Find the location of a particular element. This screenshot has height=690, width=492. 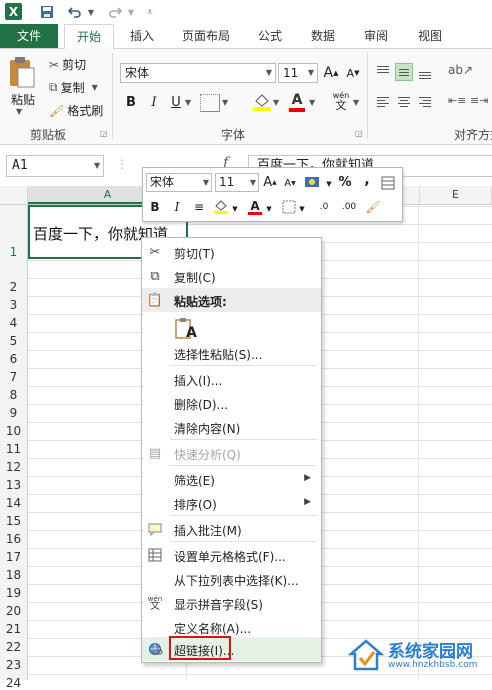

mini-font-name-combo: 宋体 ▼ is located at coordinates (179, 182).